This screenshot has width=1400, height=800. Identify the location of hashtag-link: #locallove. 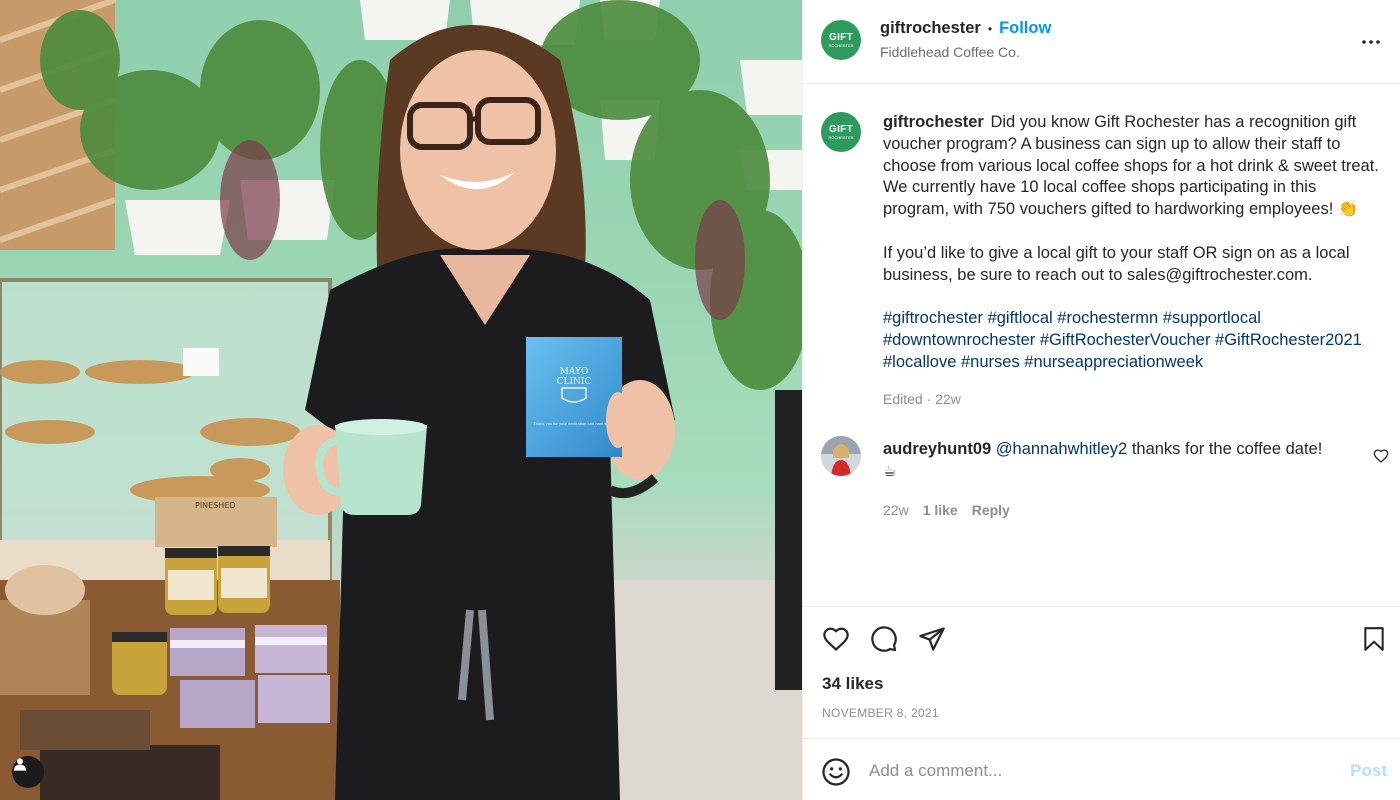
(919, 362).